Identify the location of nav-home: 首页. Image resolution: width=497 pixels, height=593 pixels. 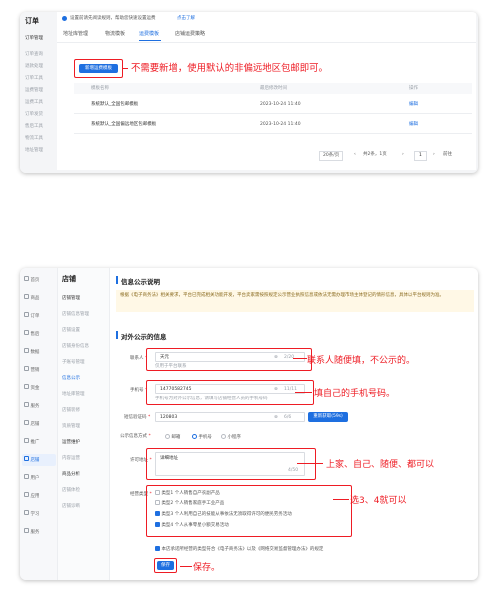
(31, 280).